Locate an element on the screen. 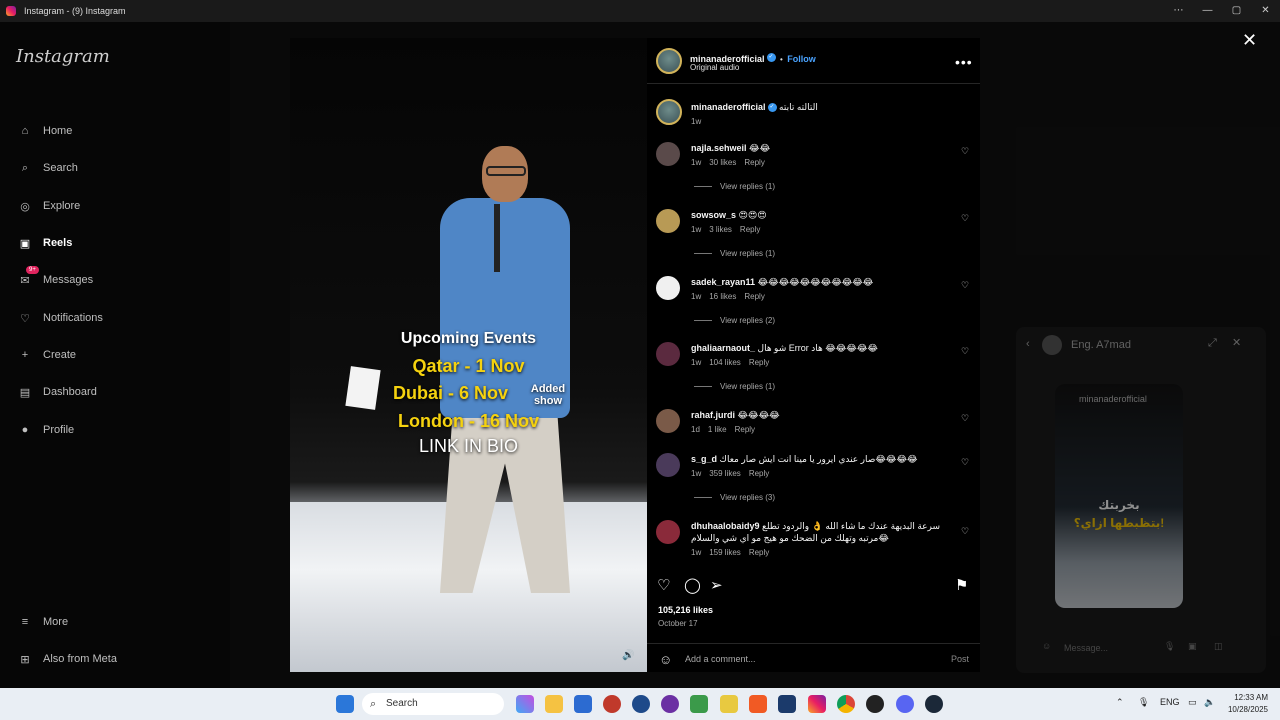 The width and height of the screenshot is (1280, 720). windows-start-icon is located at coordinates (345, 704).